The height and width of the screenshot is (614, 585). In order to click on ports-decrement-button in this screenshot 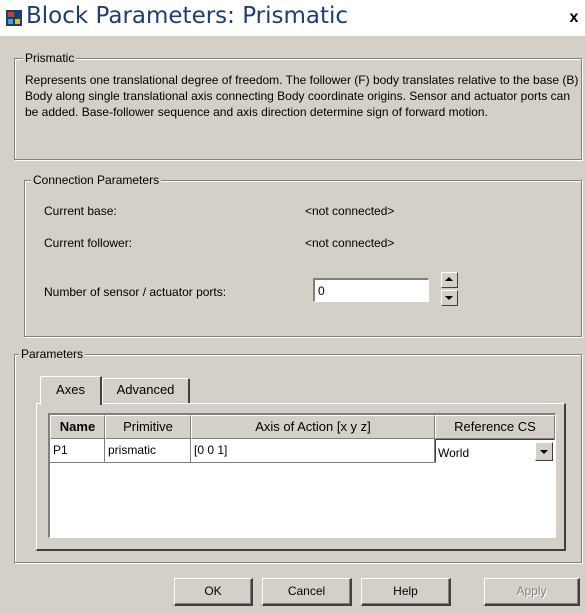, I will do `click(449, 298)`.